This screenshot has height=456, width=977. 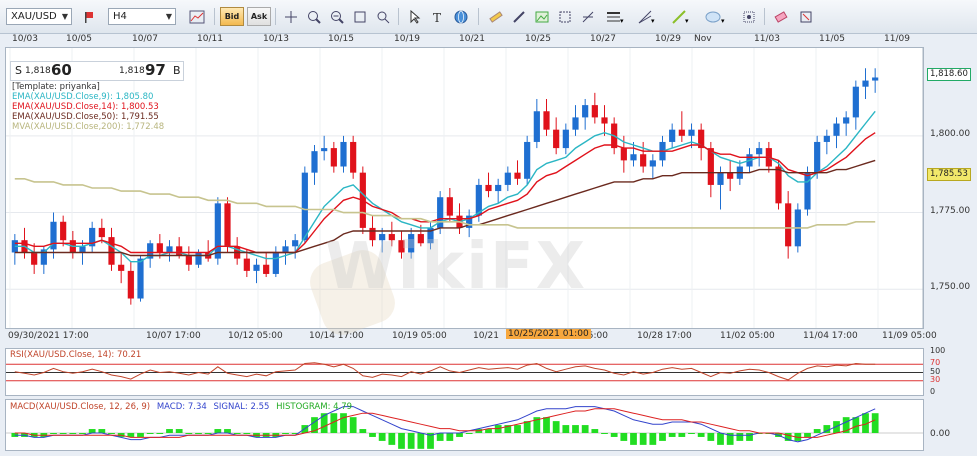 I want to click on rsi-panel: RSI(XAU/USD.Close, 14): 70.21, so click(x=464, y=372).